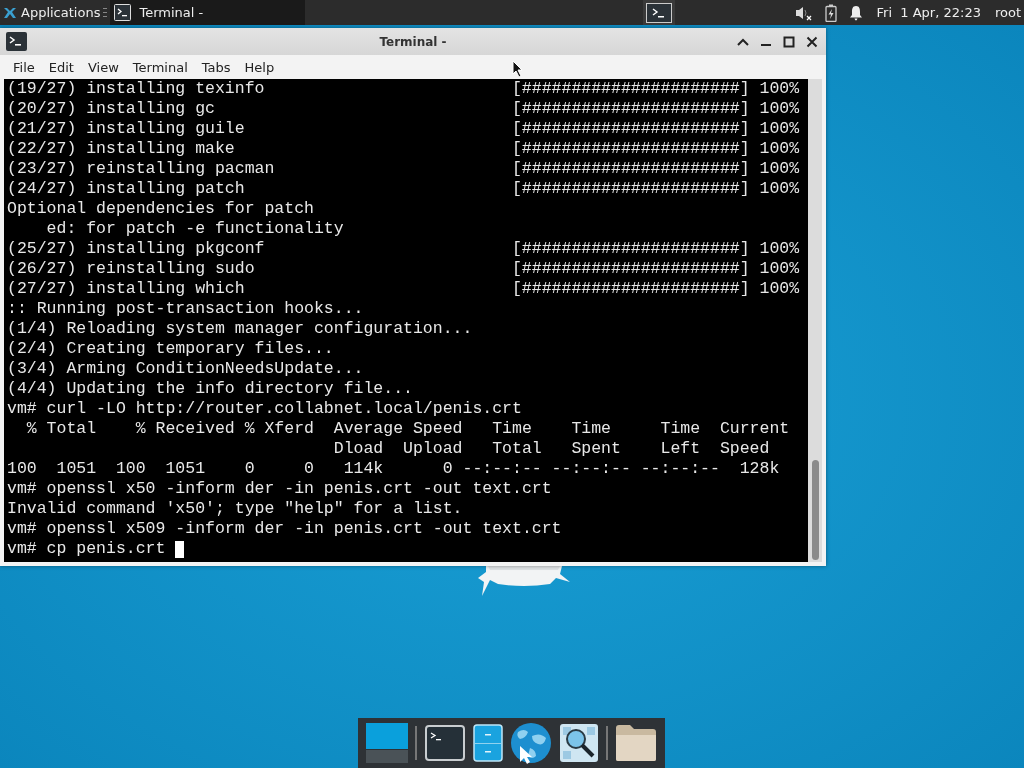  I want to click on shade-icon, so click(743, 41).